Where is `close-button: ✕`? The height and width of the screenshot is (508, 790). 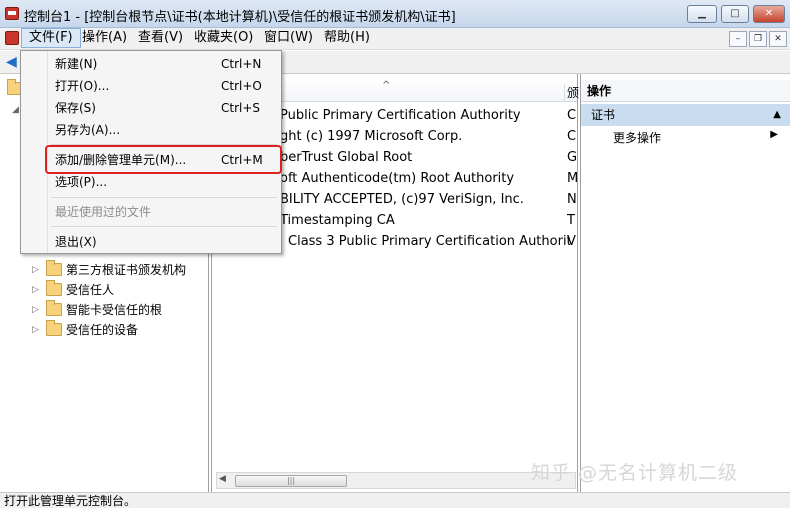 close-button: ✕ is located at coordinates (769, 14).